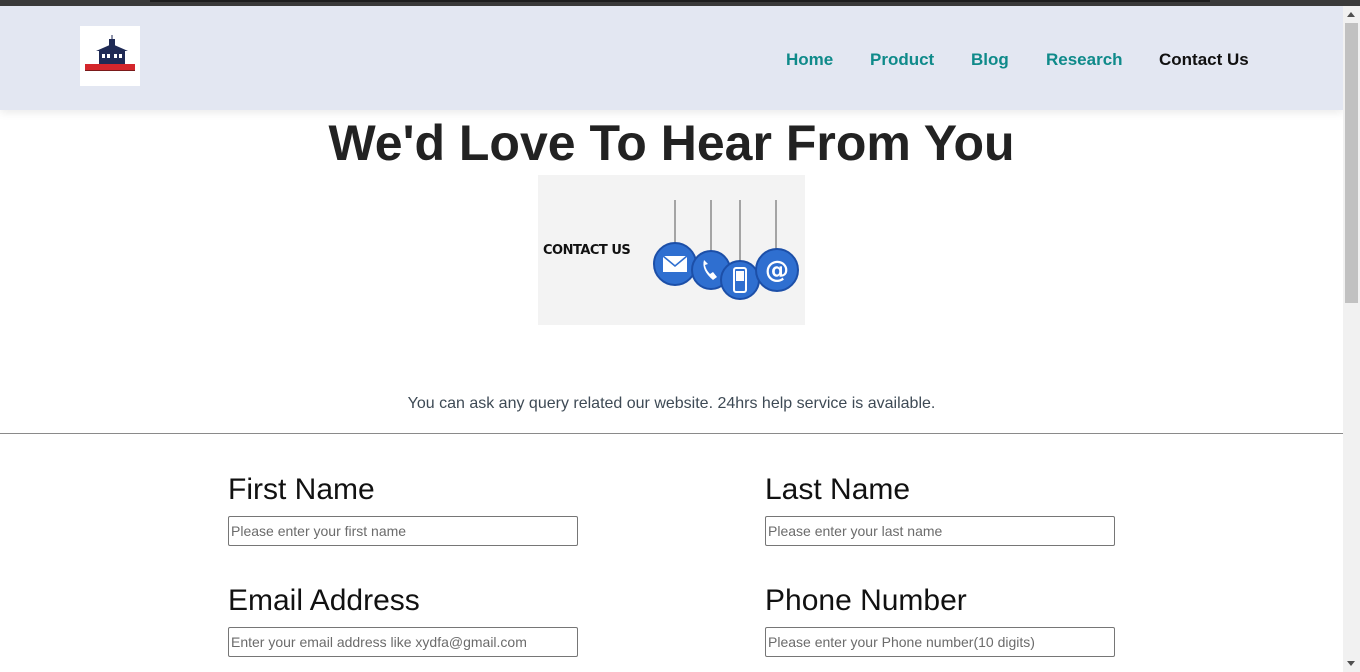 The image size is (1360, 672). I want to click on at-sign-icon: @, so click(777, 270).